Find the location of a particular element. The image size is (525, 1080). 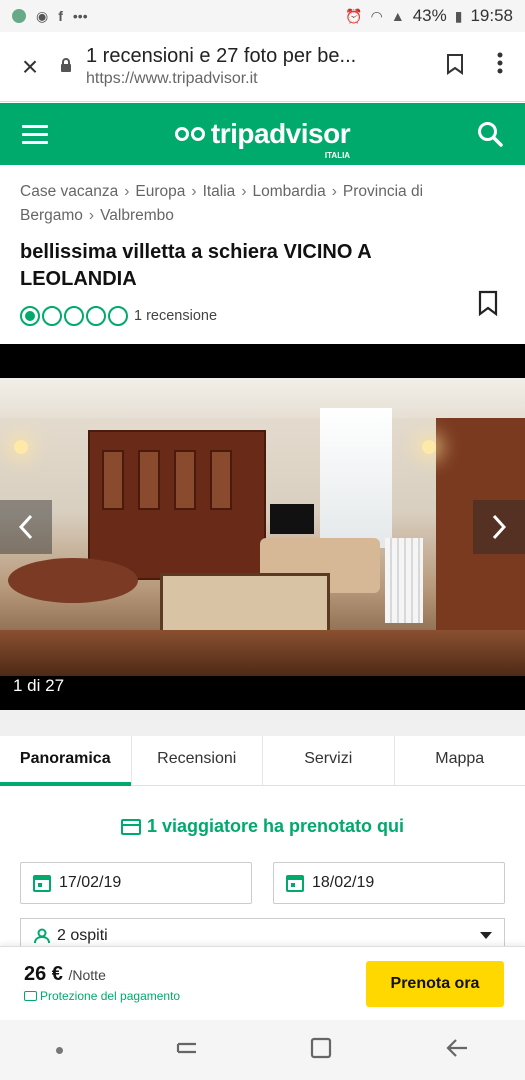

review-count: 1 recensione is located at coordinates (175, 316).